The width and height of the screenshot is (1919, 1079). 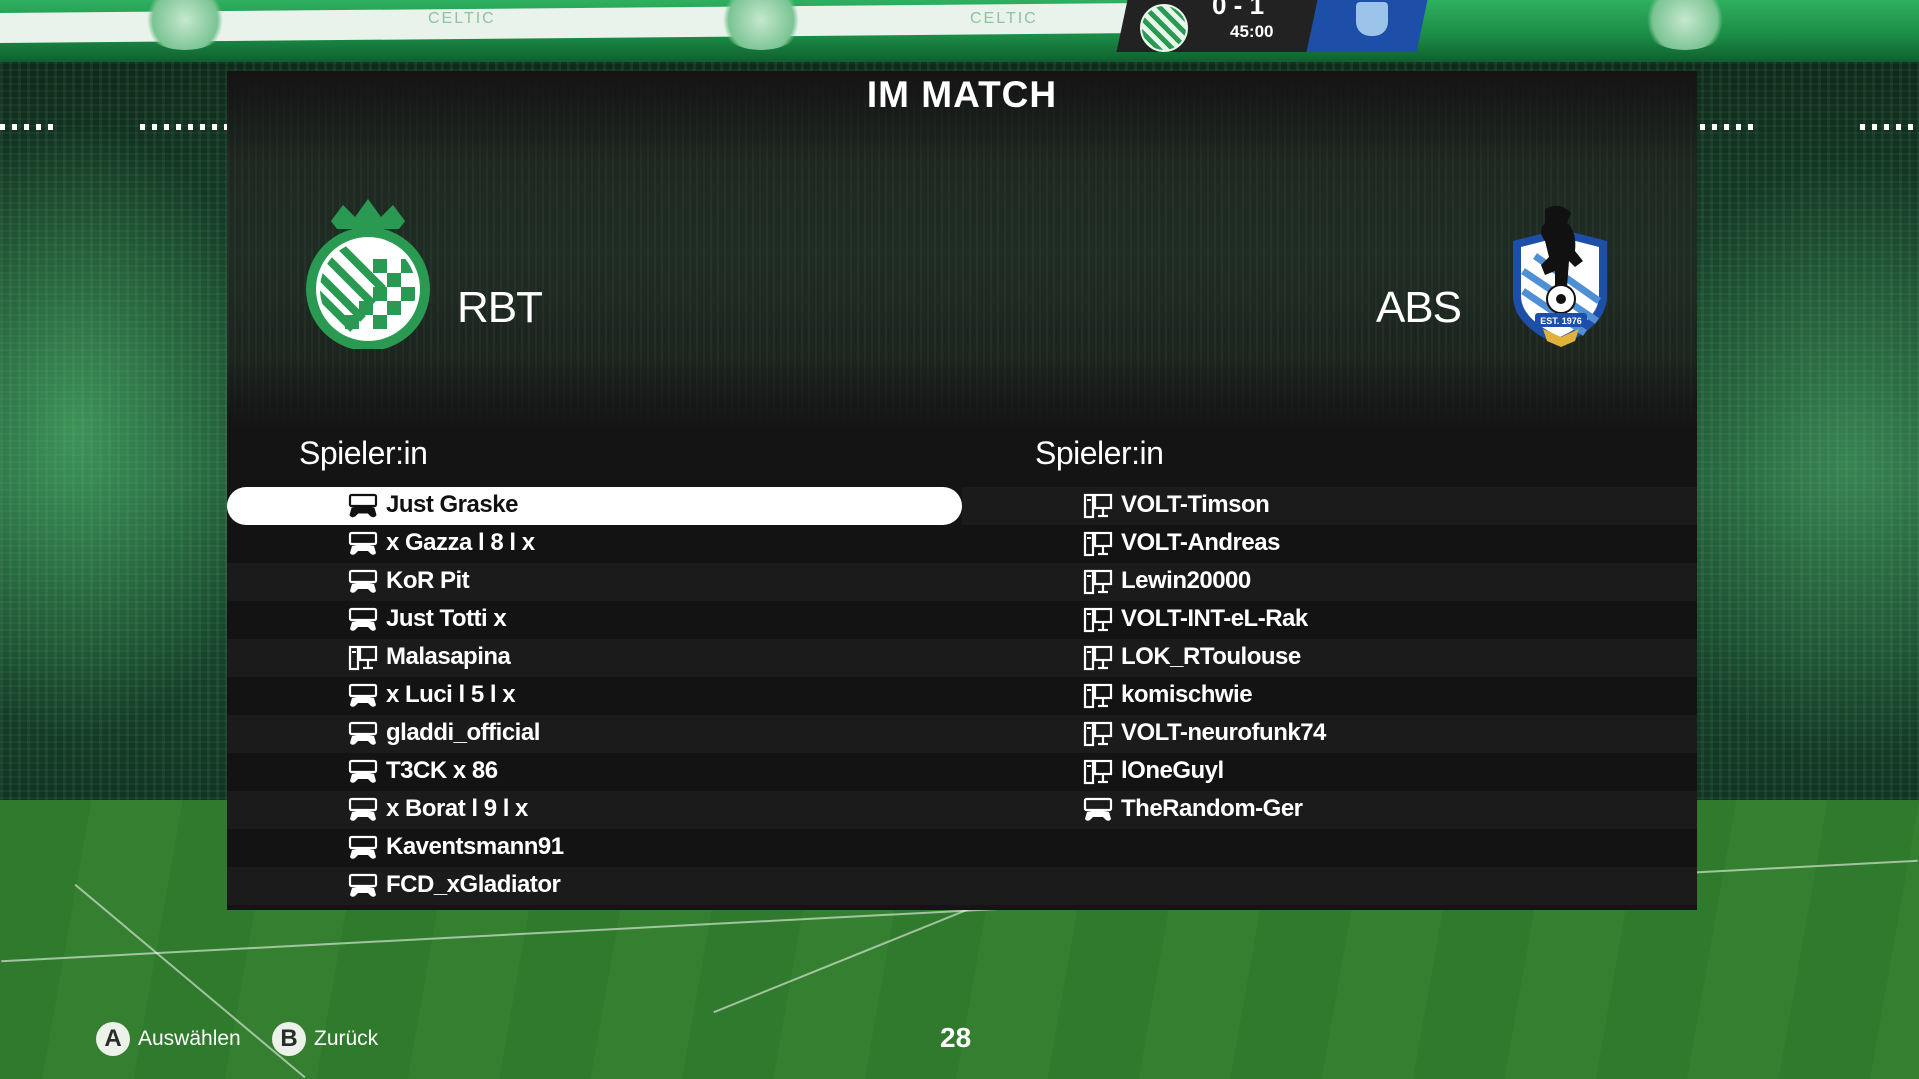 What do you see at coordinates (962, 94) in the screenshot?
I see `screen-title: IM MATCH` at bounding box center [962, 94].